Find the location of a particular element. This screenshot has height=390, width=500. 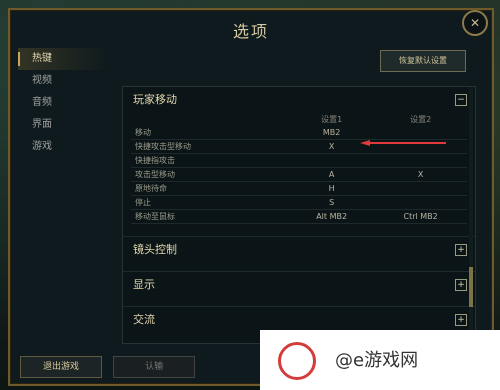

sidebar-item-audio: 音频 is located at coordinates (63, 103).